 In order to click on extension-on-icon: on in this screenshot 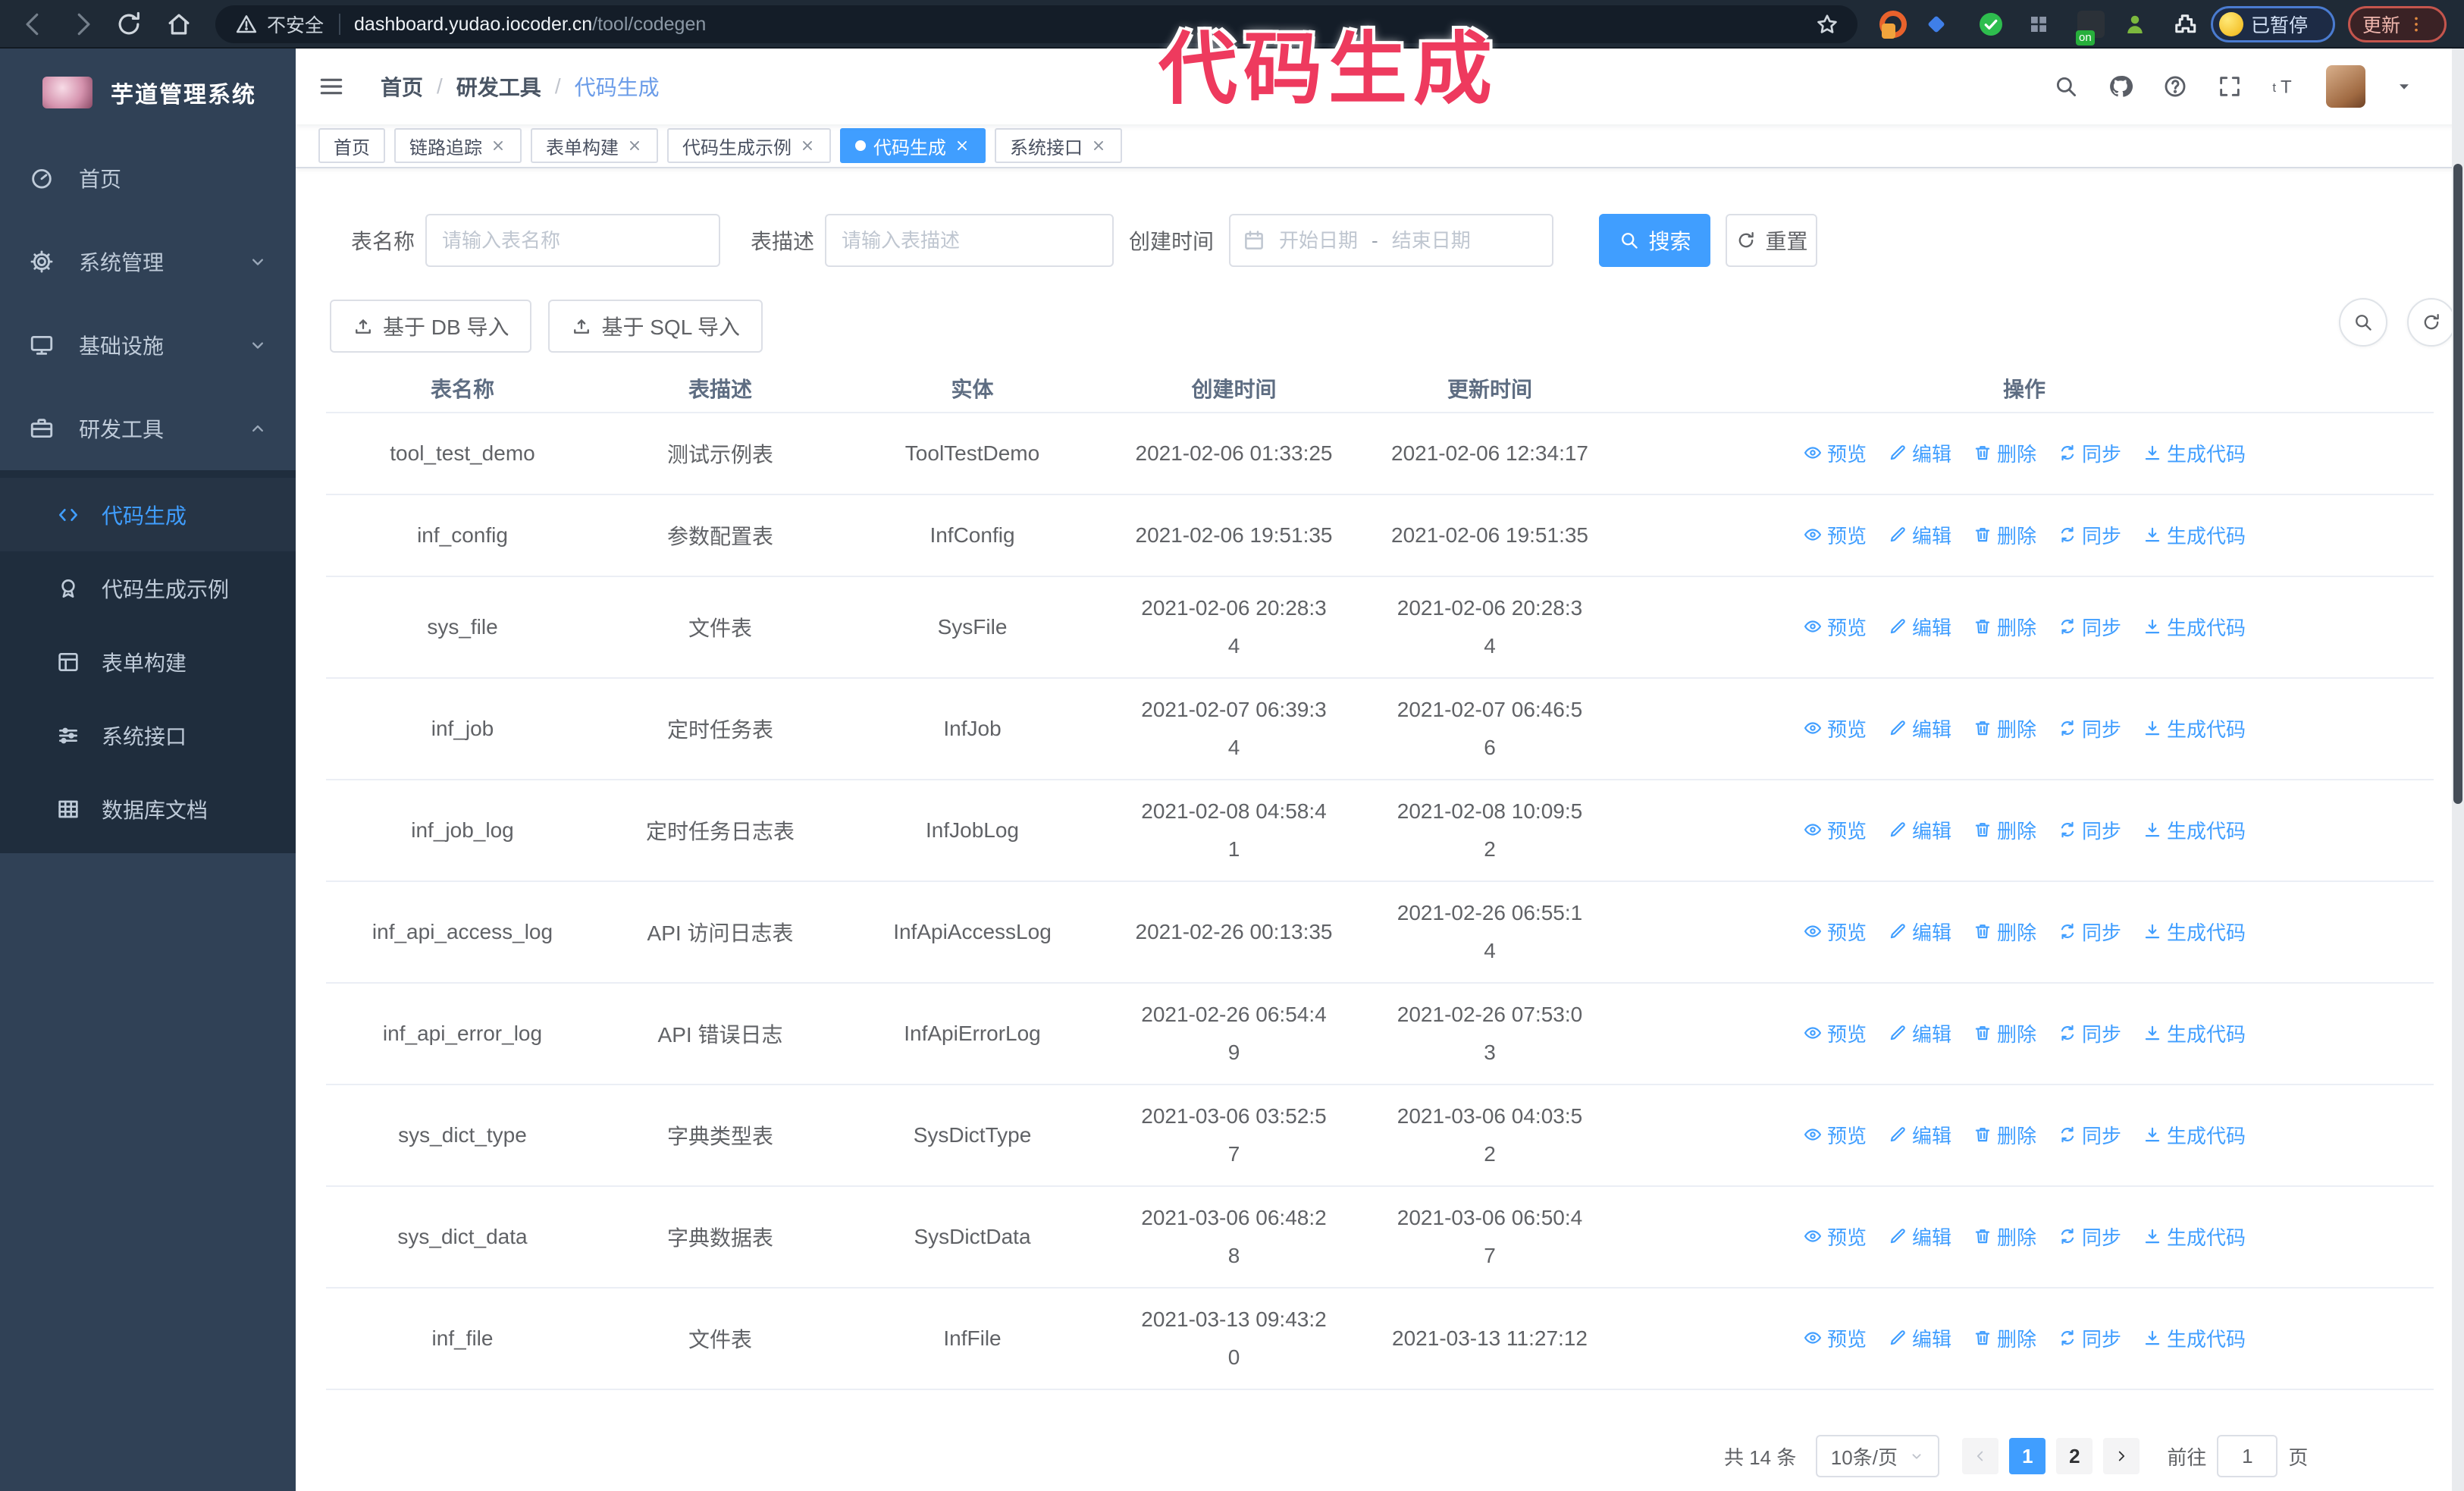, I will do `click(2090, 28)`.